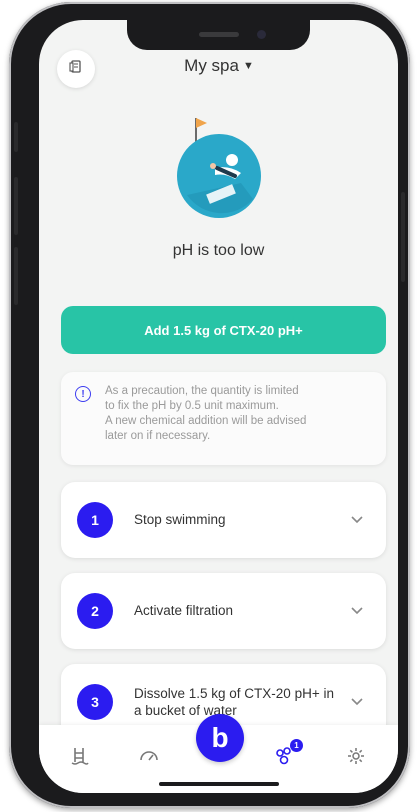 The image size is (419, 812). I want to click on nav-community: 1, so click(288, 754).